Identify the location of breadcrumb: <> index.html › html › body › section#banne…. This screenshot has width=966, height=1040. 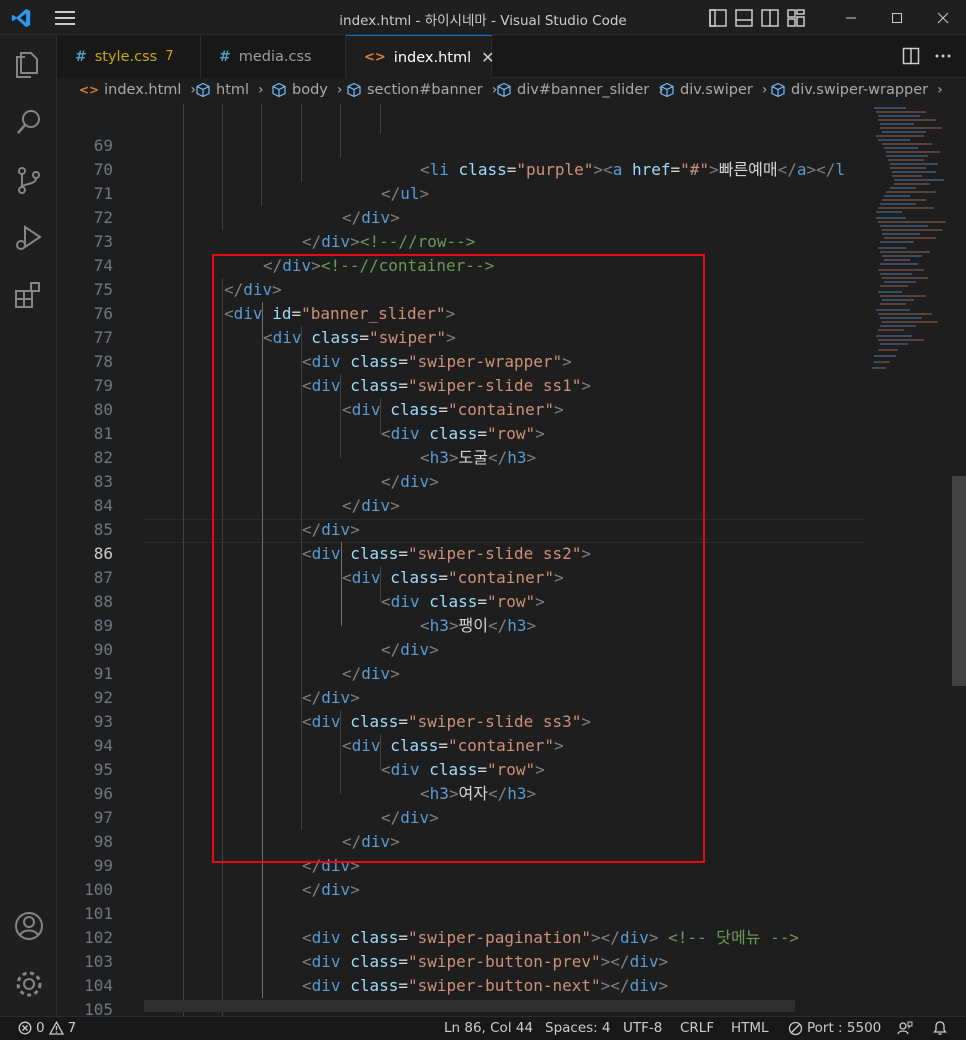
(511, 91).